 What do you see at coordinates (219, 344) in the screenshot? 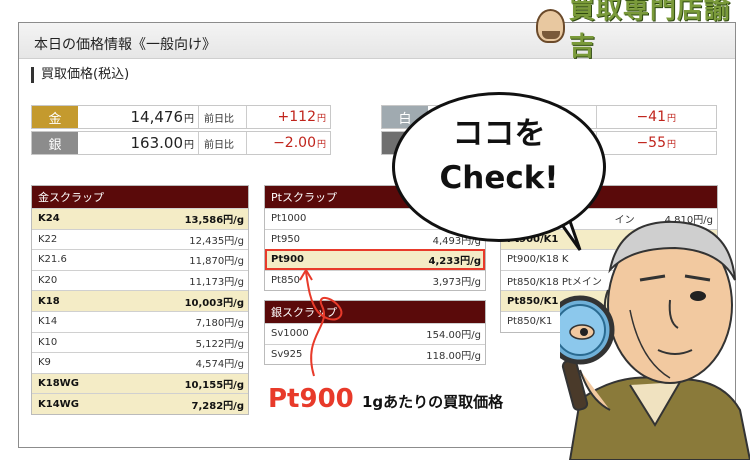
I see `row-price: 5,122円/g` at bounding box center [219, 344].